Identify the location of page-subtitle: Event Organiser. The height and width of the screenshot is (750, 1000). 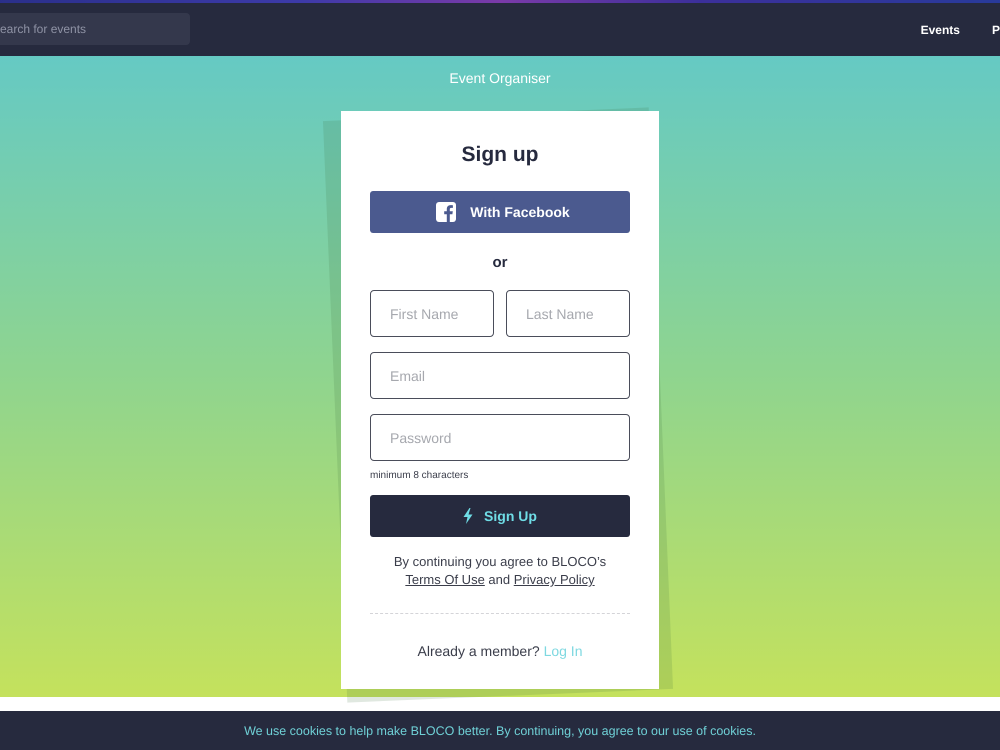
(500, 78).